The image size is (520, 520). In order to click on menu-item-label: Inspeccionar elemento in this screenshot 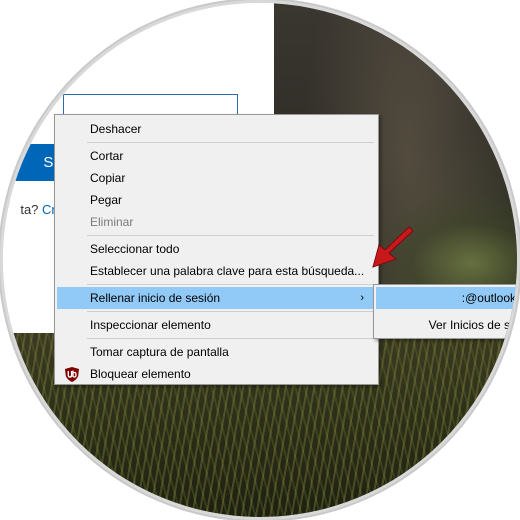, I will do `click(150, 325)`.